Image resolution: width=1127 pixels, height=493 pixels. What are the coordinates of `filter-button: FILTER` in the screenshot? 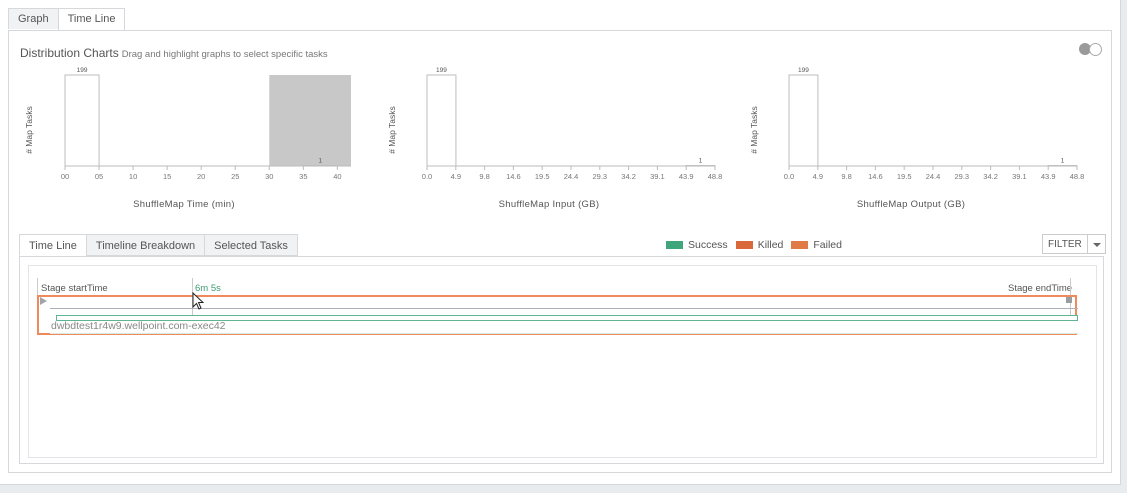 It's located at (1065, 244).